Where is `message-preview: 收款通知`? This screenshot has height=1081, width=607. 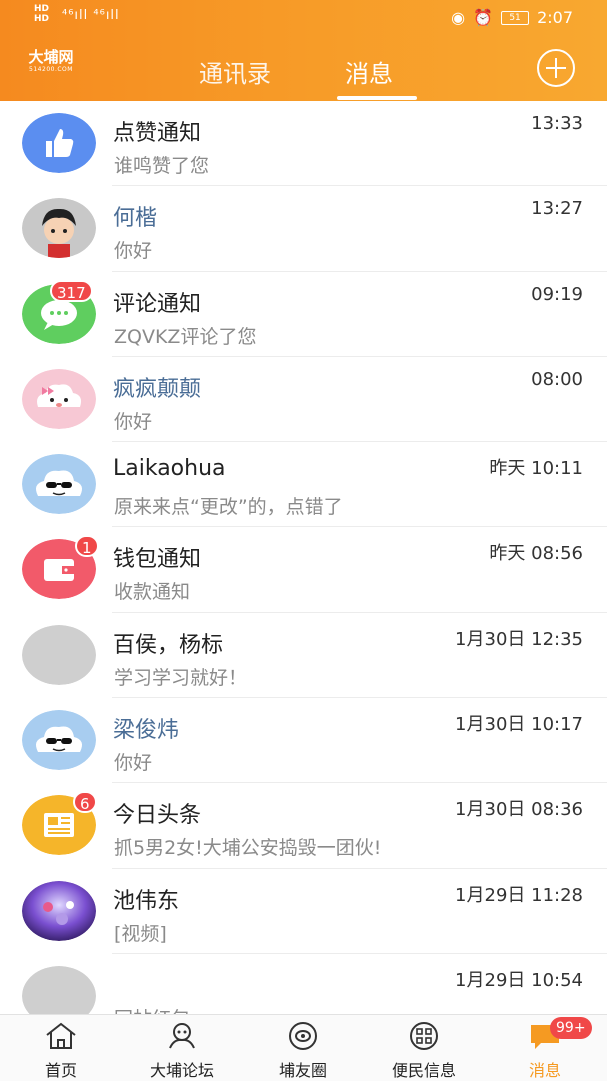
message-preview: 收款通知 is located at coordinates (152, 592).